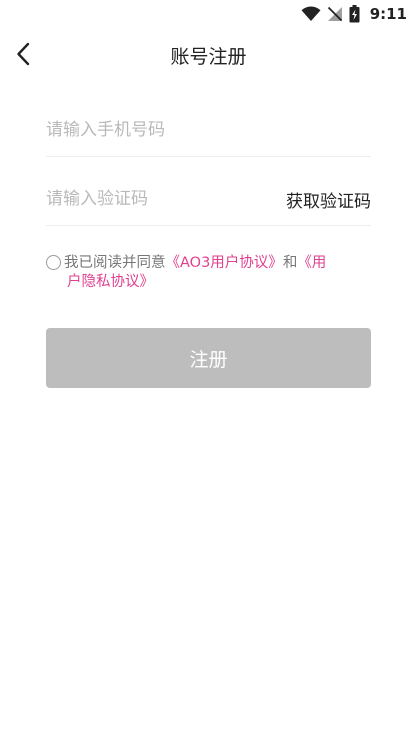 The height and width of the screenshot is (741, 417). I want to click on user-agreement-link: 《AO3用户协议》, so click(224, 263).